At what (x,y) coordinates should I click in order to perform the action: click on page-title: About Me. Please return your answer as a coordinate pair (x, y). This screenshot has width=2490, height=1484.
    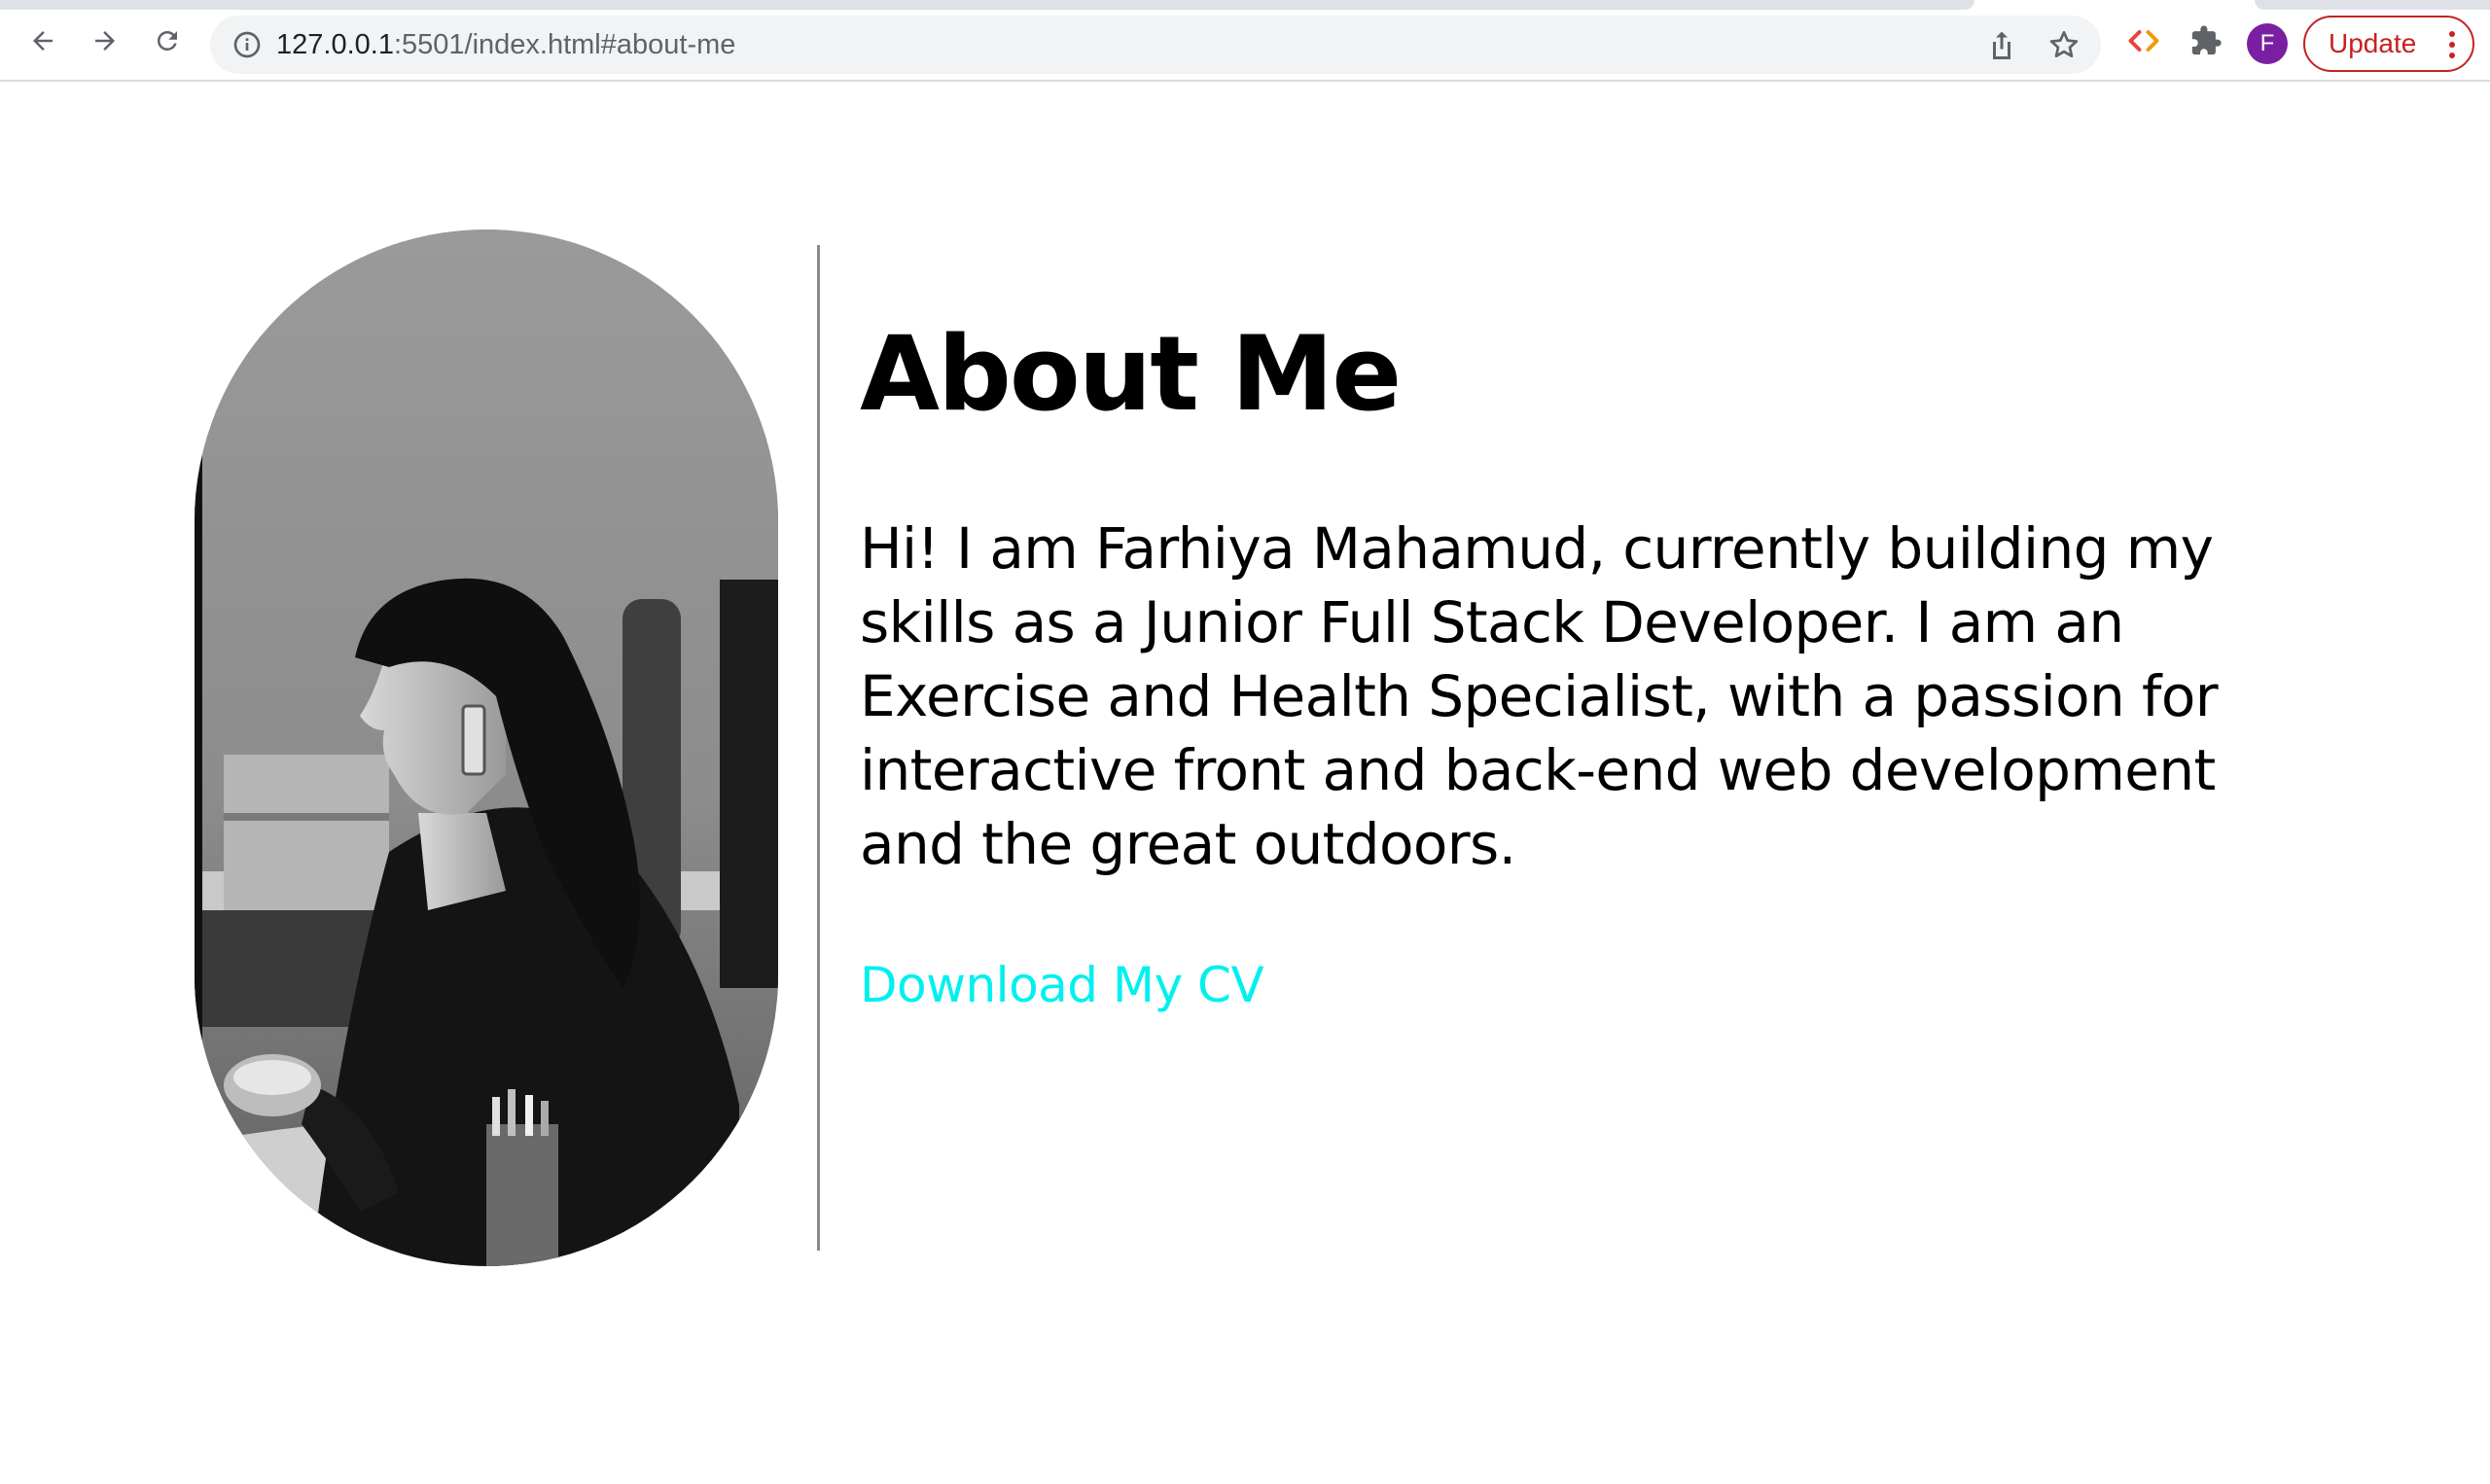
    Looking at the image, I should click on (1131, 374).